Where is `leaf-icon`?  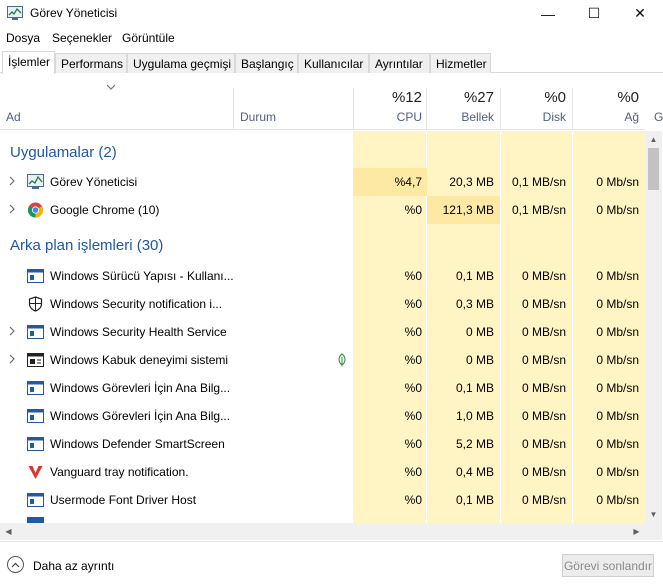 leaf-icon is located at coordinates (342, 360).